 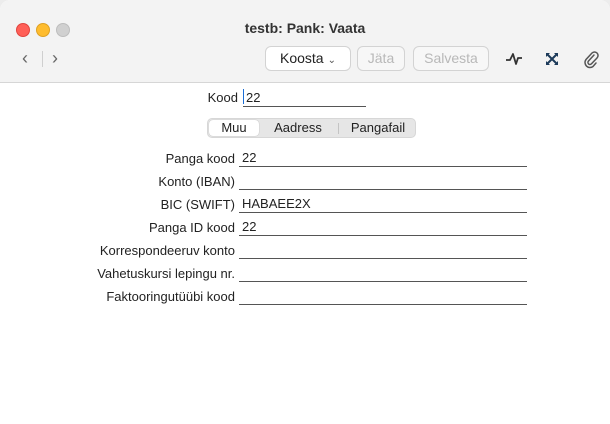 What do you see at coordinates (167, 250) in the screenshot?
I see `korrespondeeruv-konto-label: Korrespondeeruv konto` at bounding box center [167, 250].